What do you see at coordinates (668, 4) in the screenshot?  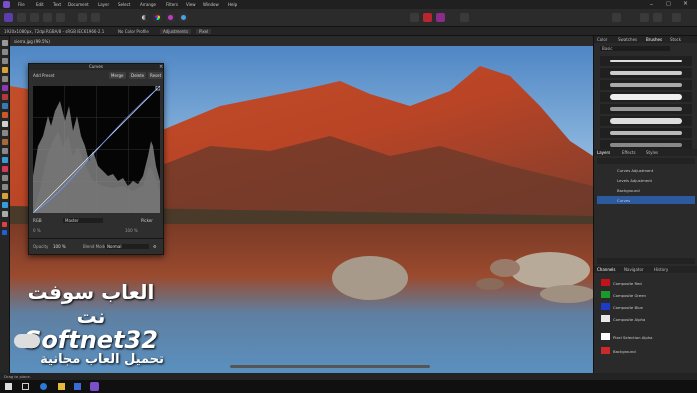 I see `maximize-icon: □` at bounding box center [668, 4].